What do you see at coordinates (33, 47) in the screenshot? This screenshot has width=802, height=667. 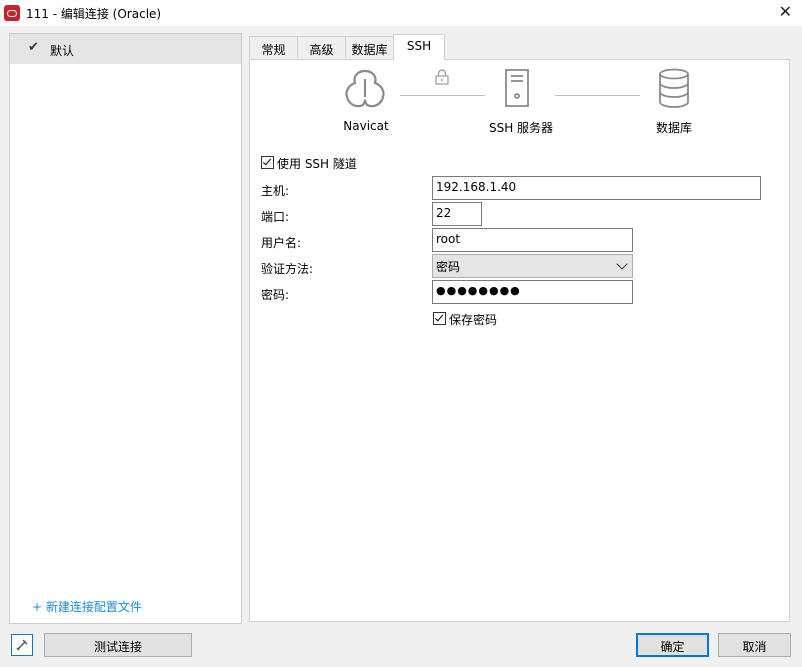 I see `check-icon: ✔` at bounding box center [33, 47].